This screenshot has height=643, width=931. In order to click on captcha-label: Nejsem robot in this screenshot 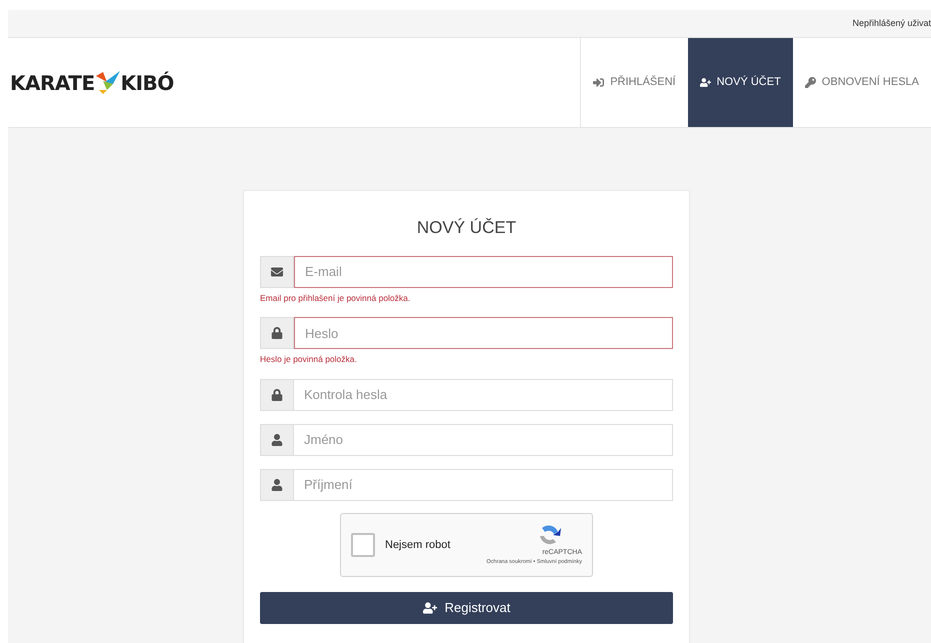, I will do `click(418, 545)`.